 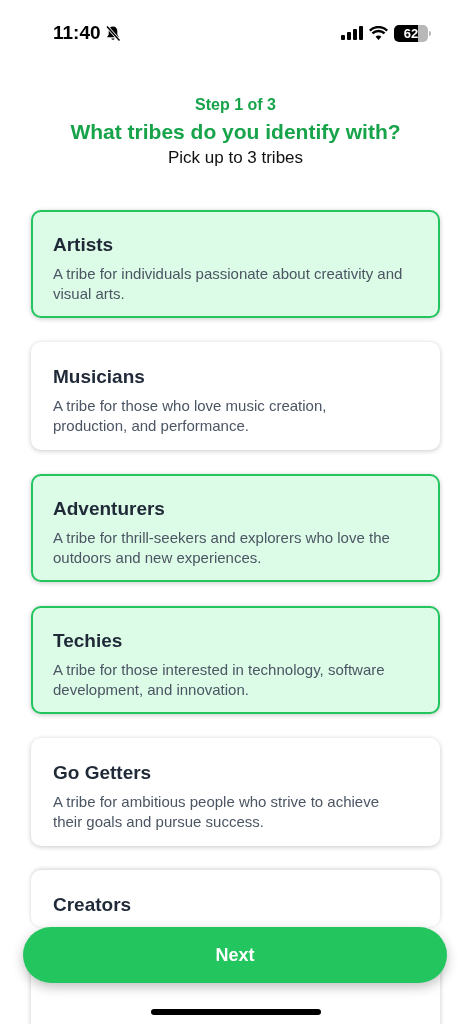 I want to click on tribe-name: Techies, so click(x=88, y=641).